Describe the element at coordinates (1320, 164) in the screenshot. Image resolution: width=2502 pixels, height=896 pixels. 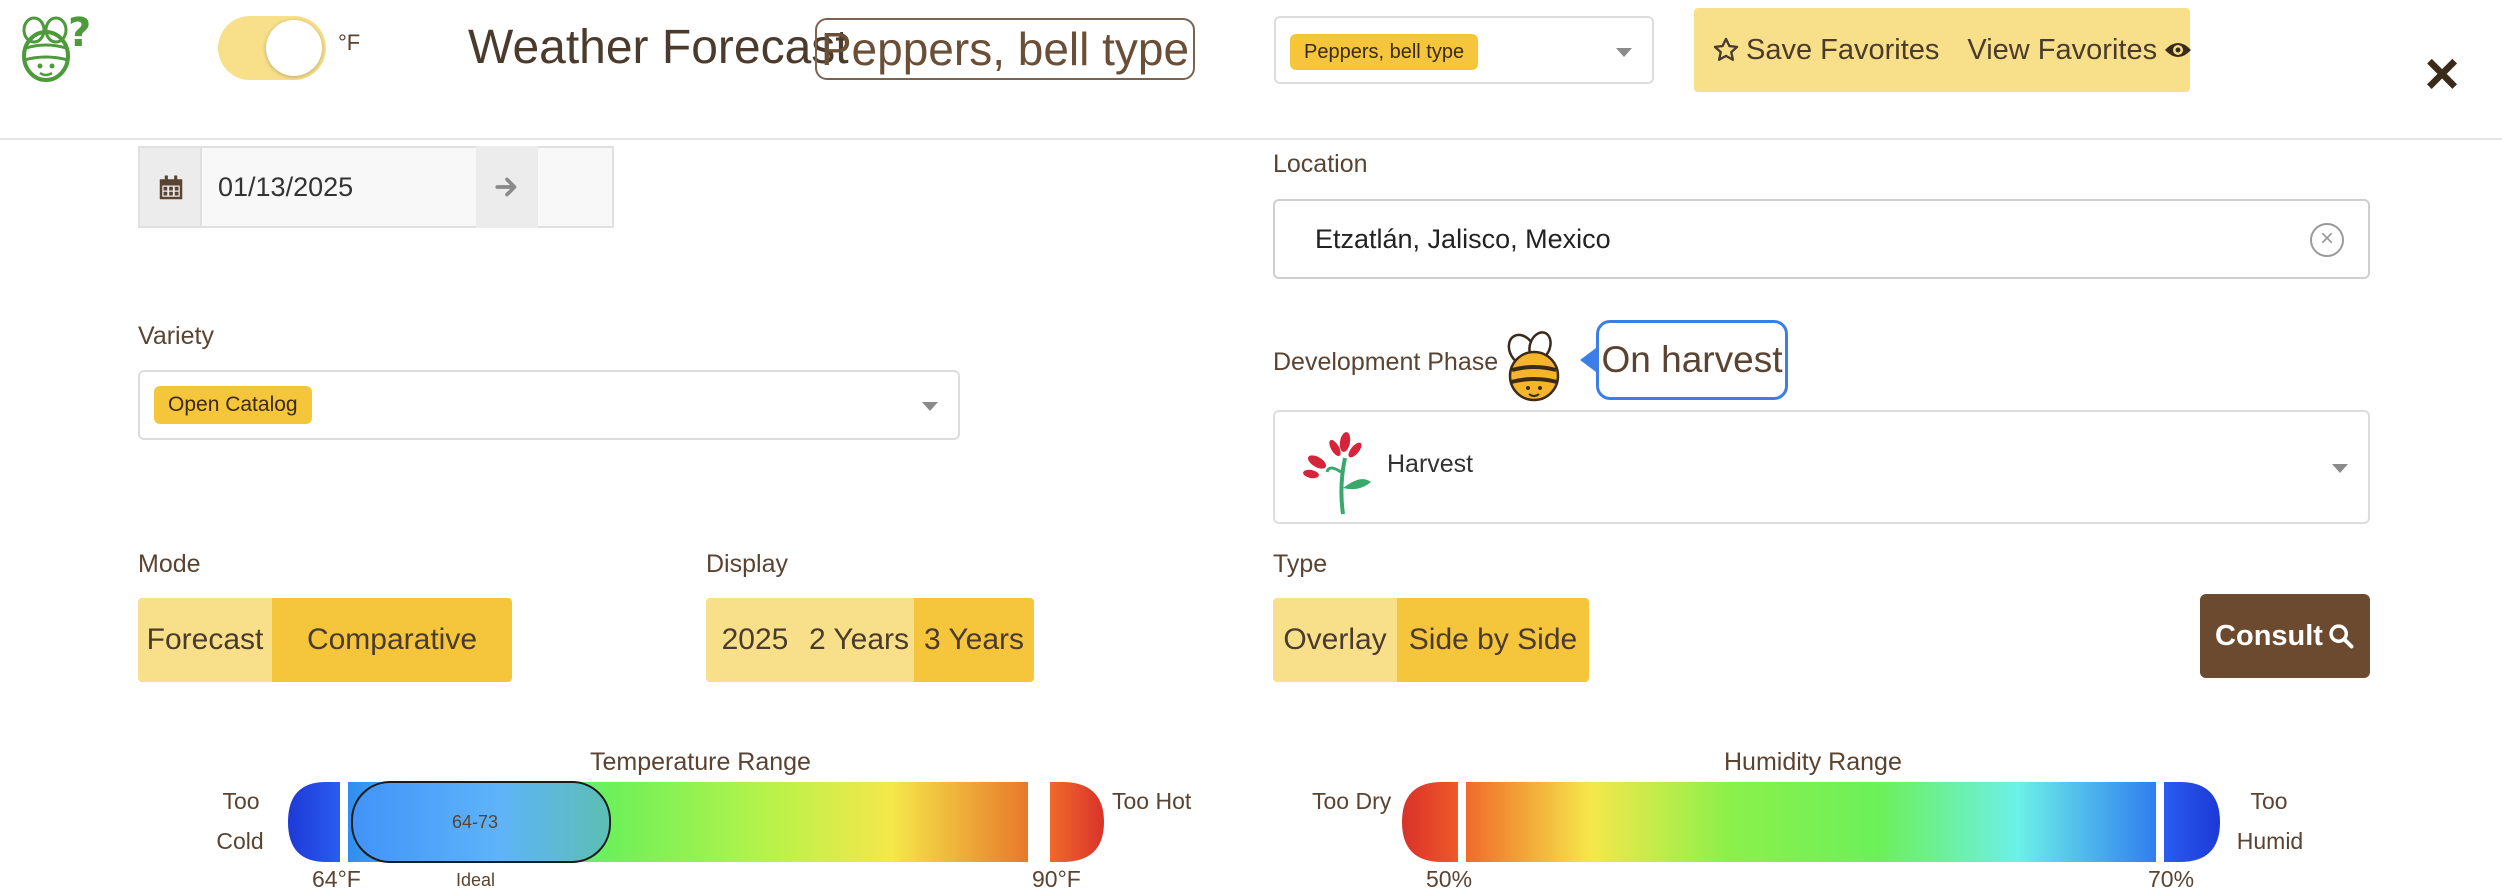
I see `location-label: Location` at that location.